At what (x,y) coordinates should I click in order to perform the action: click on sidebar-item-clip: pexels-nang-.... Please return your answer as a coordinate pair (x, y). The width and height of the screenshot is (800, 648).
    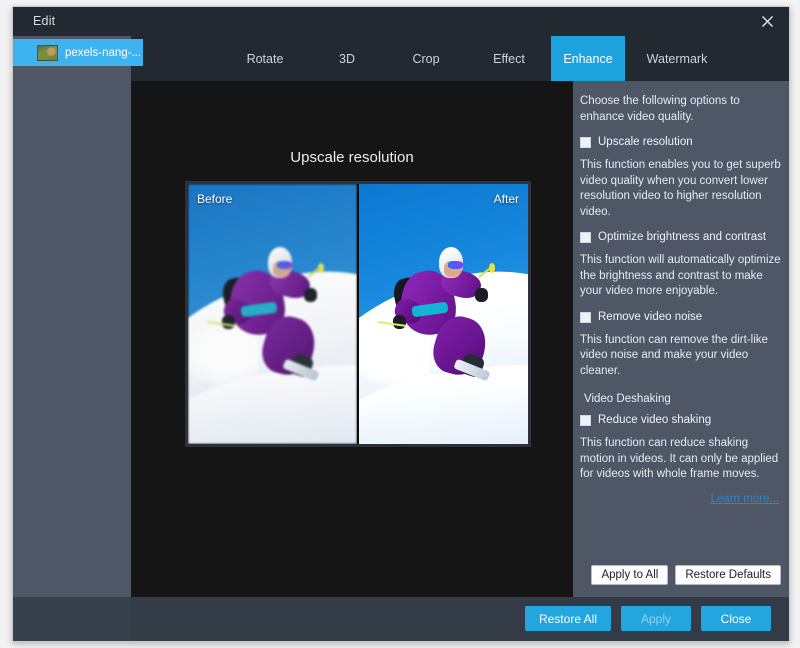
    Looking at the image, I should click on (78, 52).